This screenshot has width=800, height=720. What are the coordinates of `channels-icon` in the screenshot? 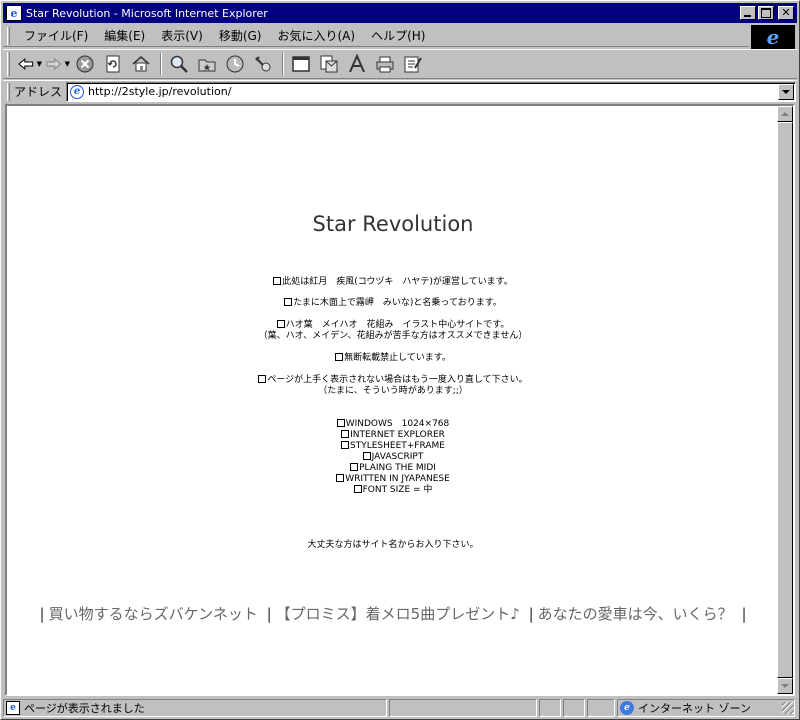 It's located at (263, 64).